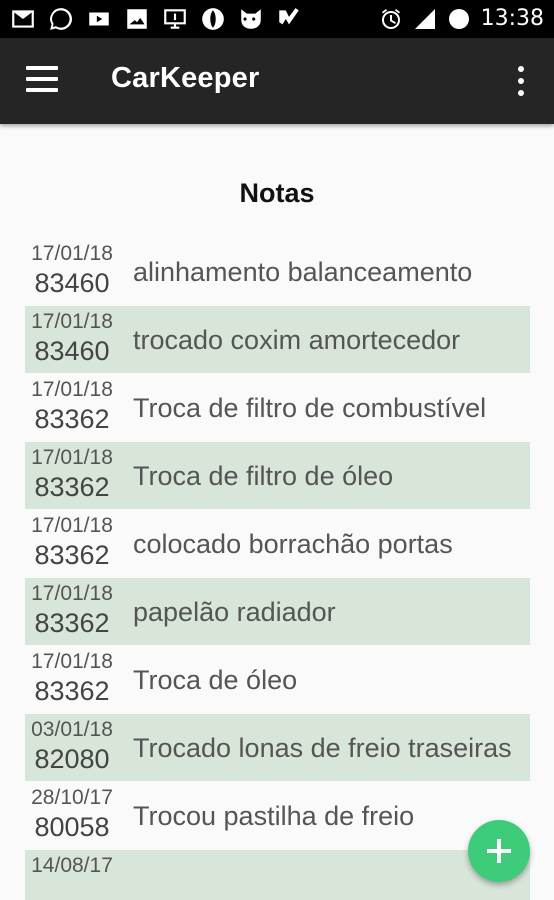  Describe the element at coordinates (72, 759) in the screenshot. I see `note-km: 82080` at that location.